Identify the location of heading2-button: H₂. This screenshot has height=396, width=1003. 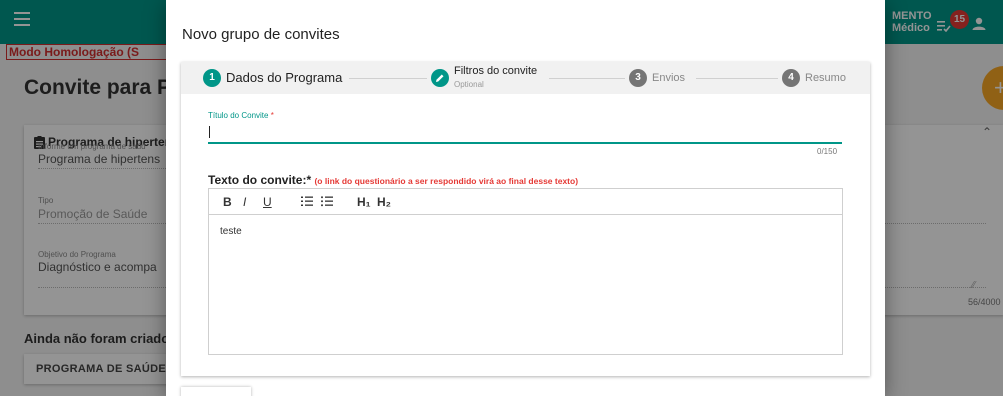
(384, 202).